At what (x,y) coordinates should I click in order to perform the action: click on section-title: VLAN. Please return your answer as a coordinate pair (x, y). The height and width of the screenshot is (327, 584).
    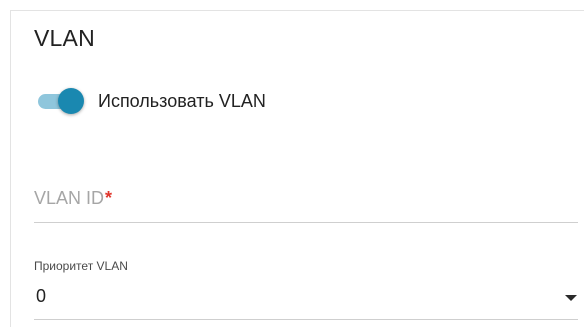
    Looking at the image, I should click on (64, 38).